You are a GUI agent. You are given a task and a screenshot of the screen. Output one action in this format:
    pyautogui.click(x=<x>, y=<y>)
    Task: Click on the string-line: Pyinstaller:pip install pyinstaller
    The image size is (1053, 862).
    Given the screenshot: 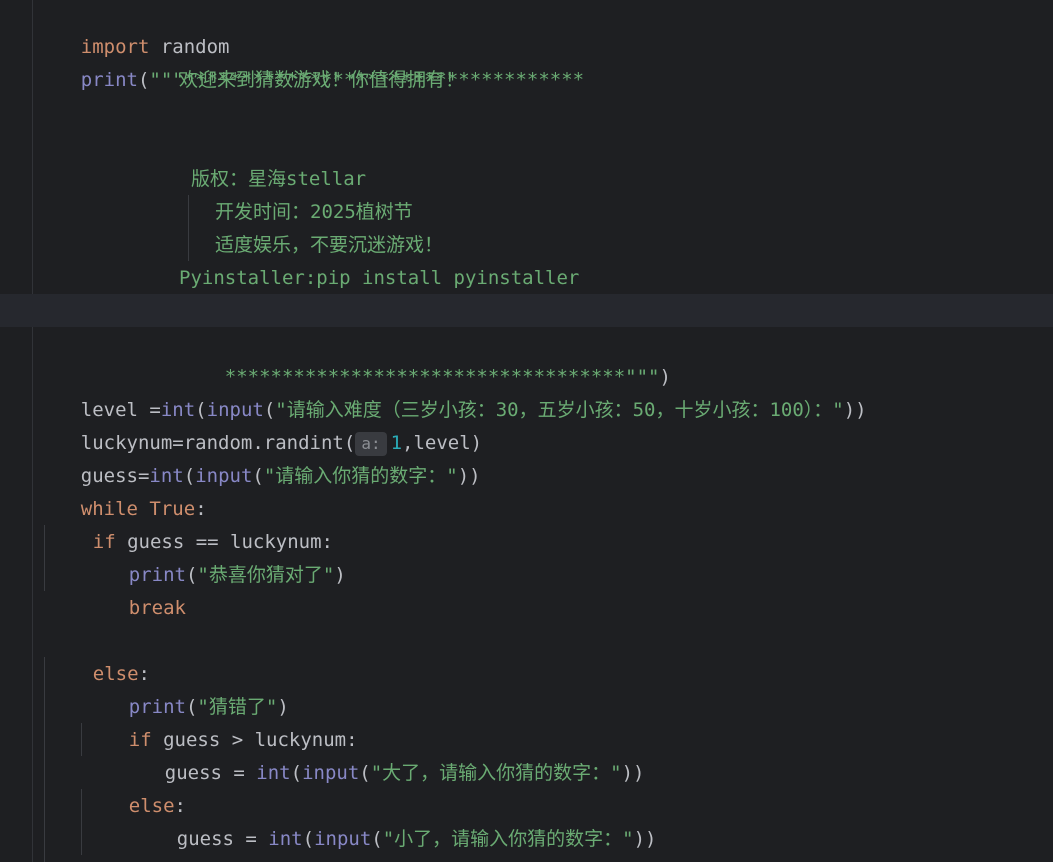 What is the action you would take?
    pyautogui.click(x=379, y=278)
    